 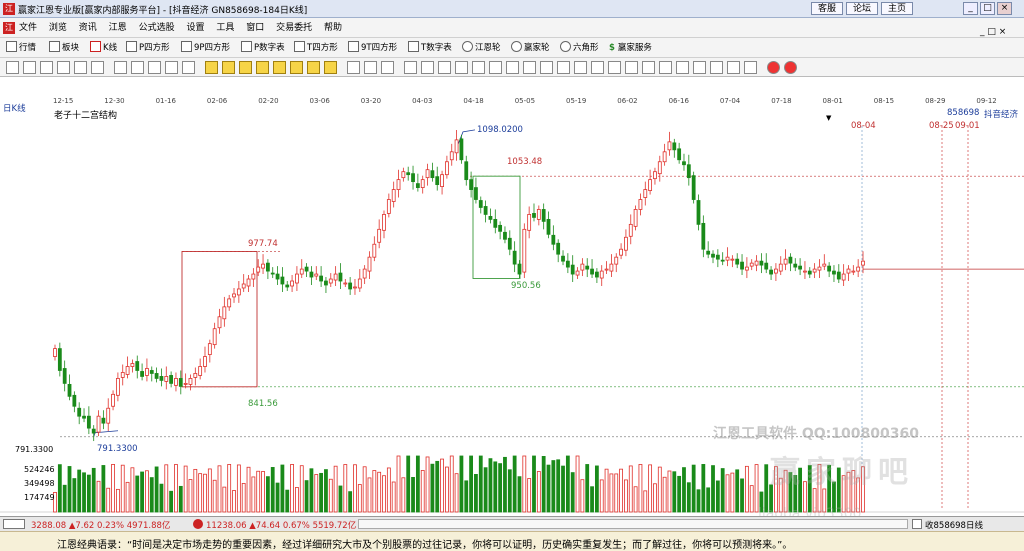 What do you see at coordinates (148, 48) in the screenshot?
I see `tool-p-square: P四方形` at bounding box center [148, 48].